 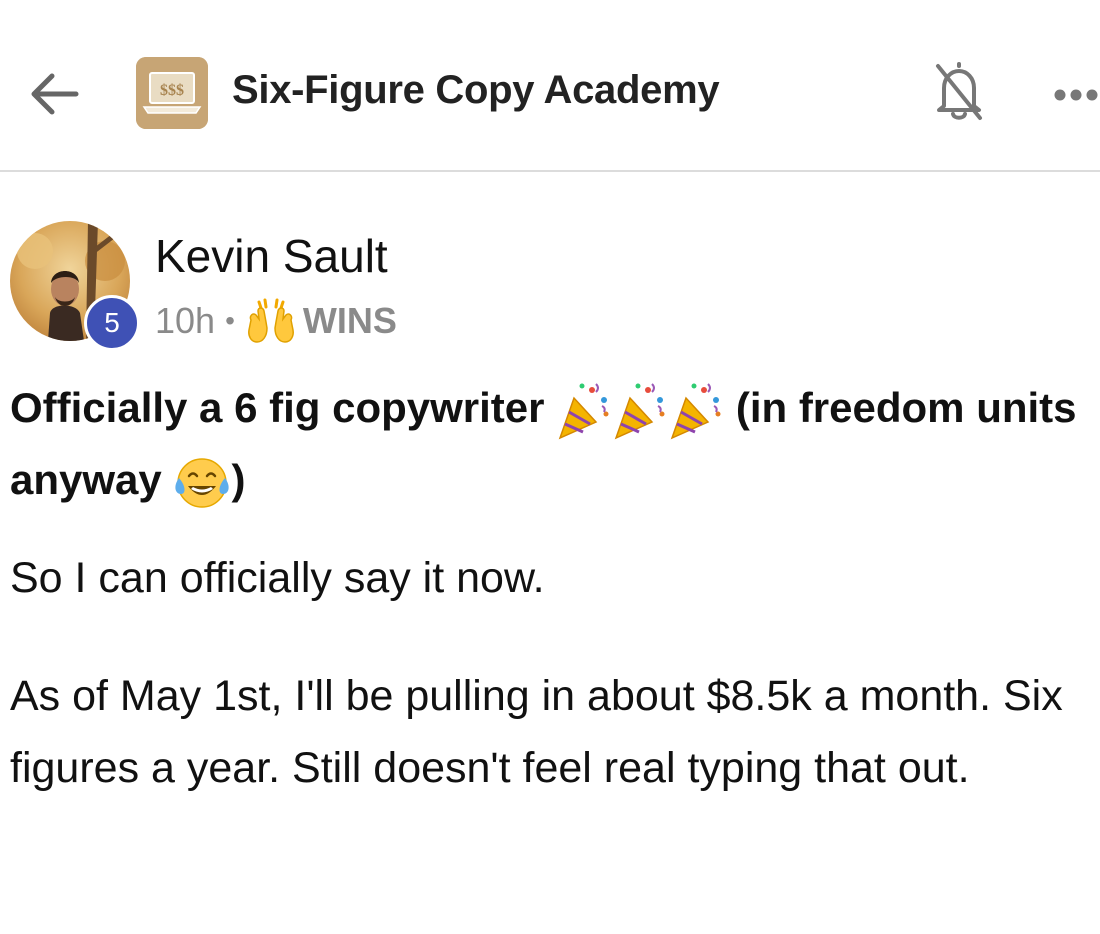 I want to click on group-logo: $$$, so click(x=172, y=93).